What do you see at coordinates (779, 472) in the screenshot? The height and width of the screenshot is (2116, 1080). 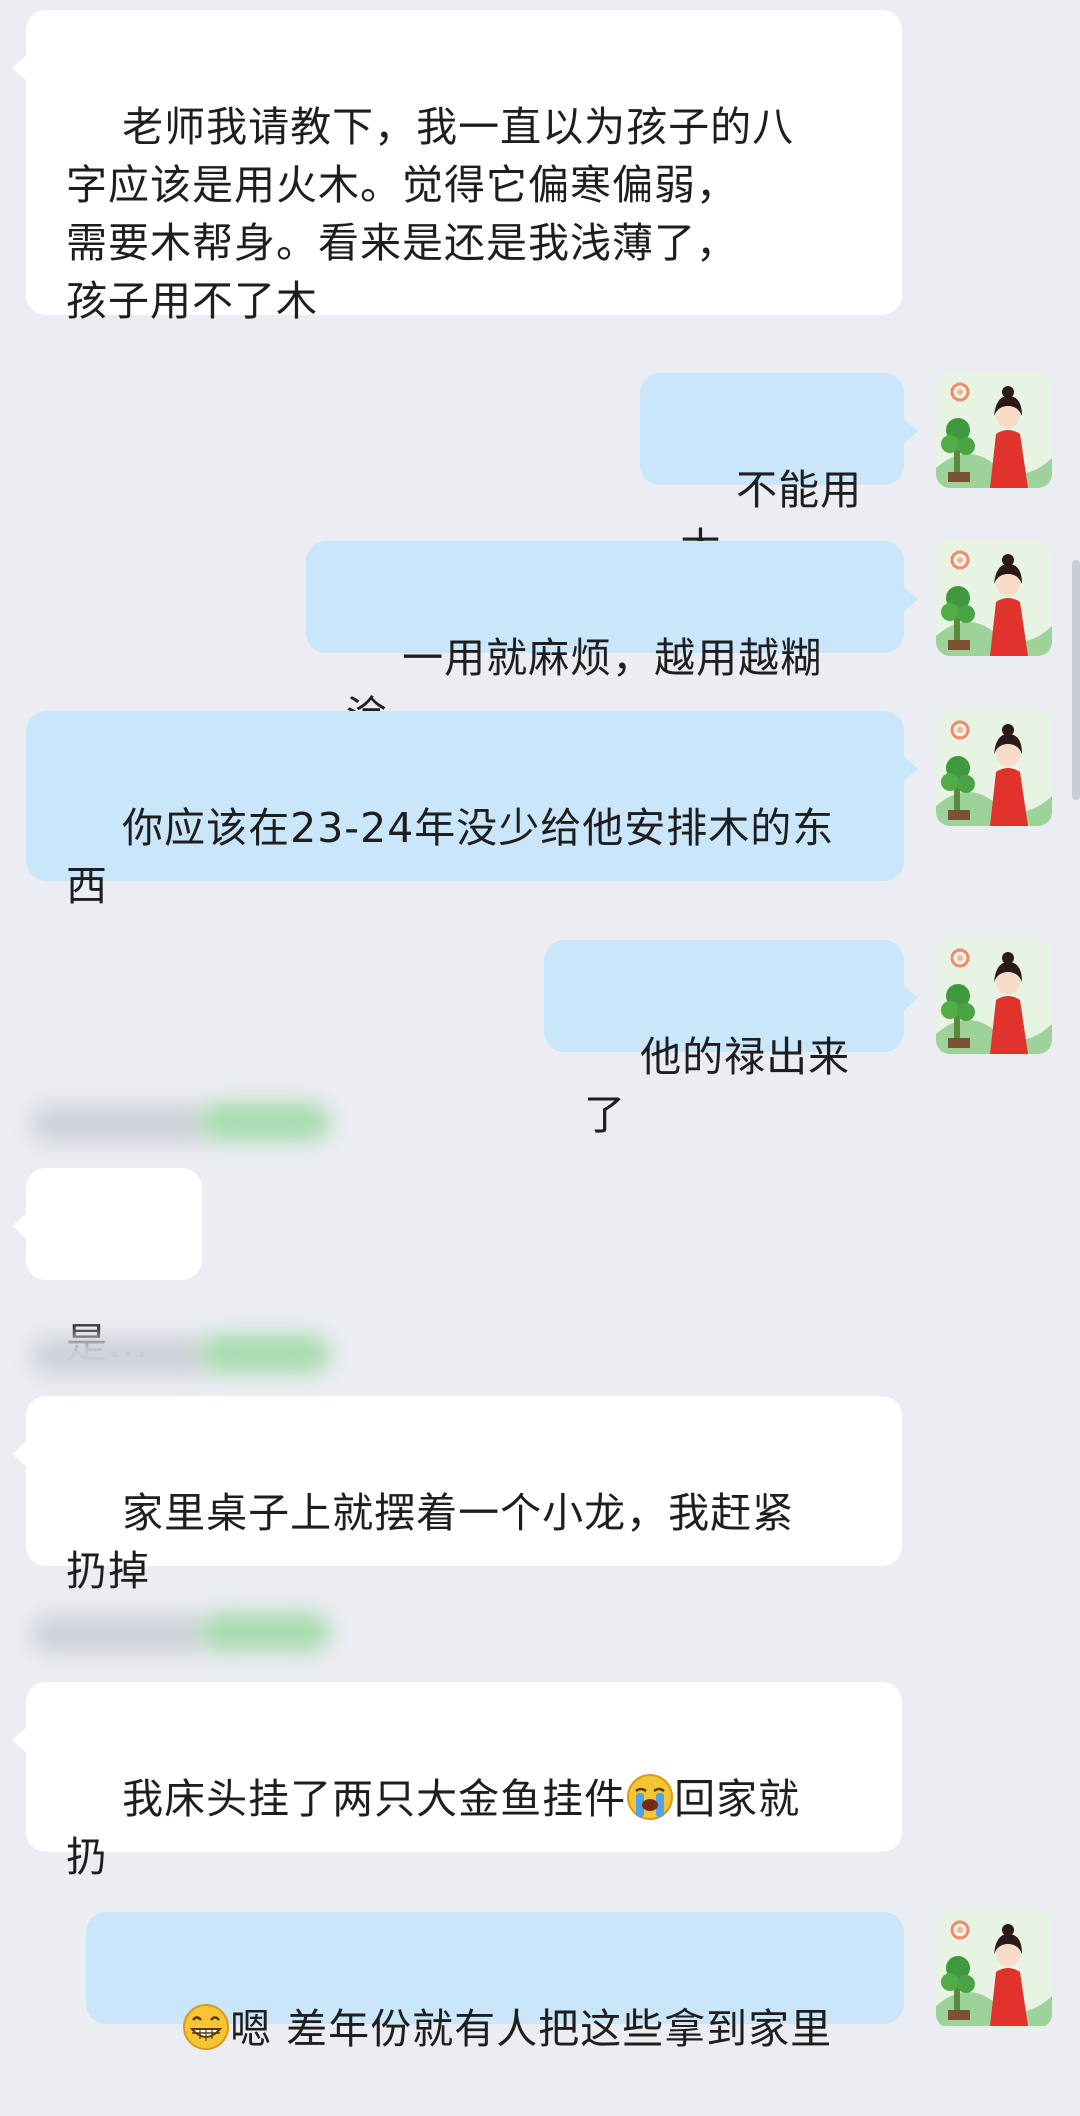 I see `message-bubble-outgoing: 不能用木` at bounding box center [779, 472].